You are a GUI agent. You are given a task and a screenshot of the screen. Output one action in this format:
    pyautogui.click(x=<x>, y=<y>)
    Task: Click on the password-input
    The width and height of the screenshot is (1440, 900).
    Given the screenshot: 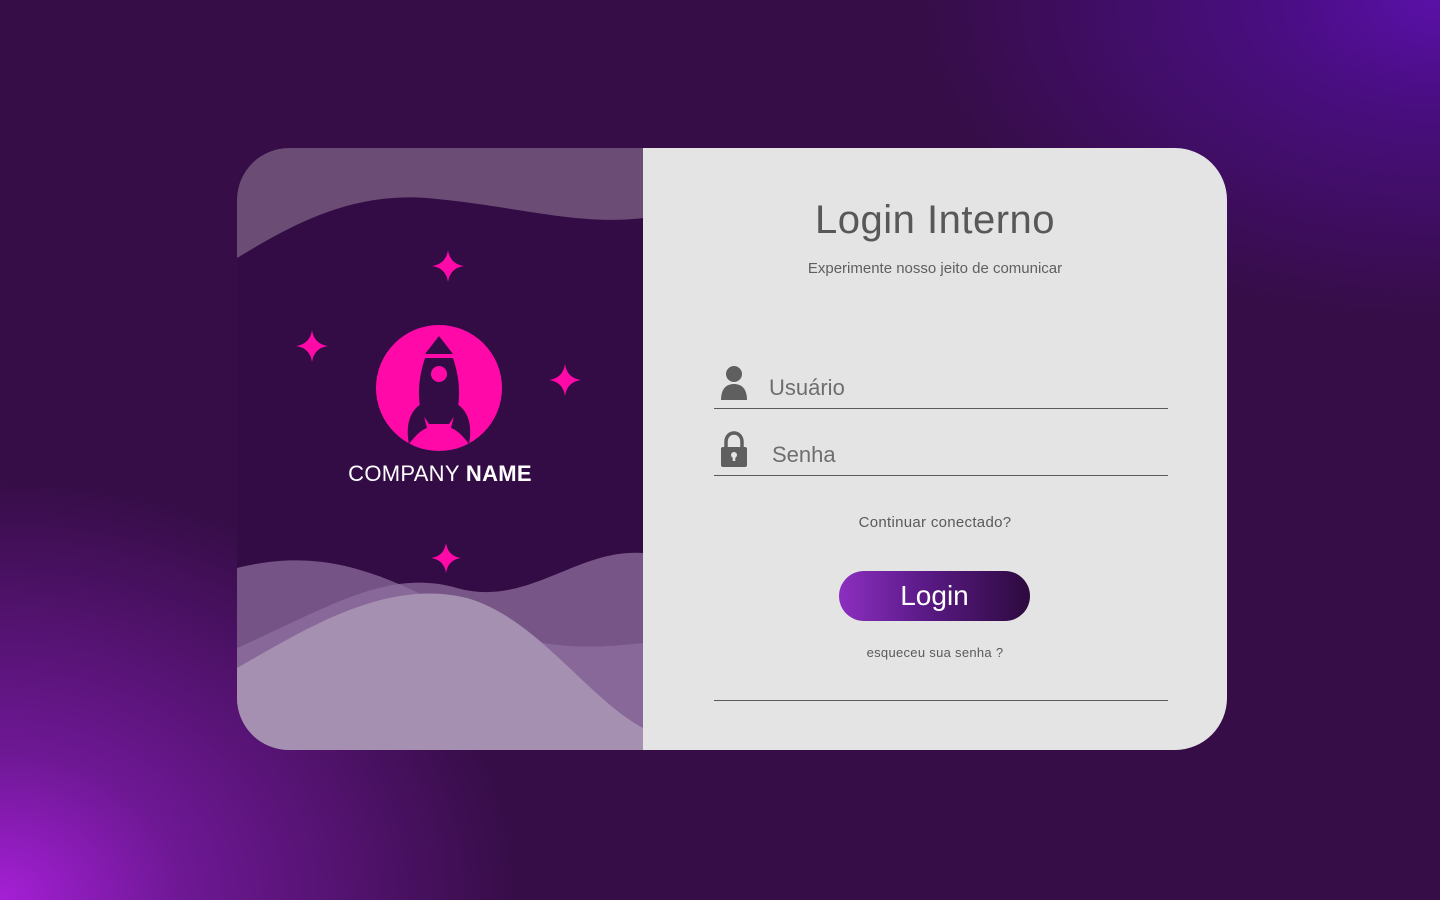 What is the action you would take?
    pyautogui.click(x=962, y=455)
    